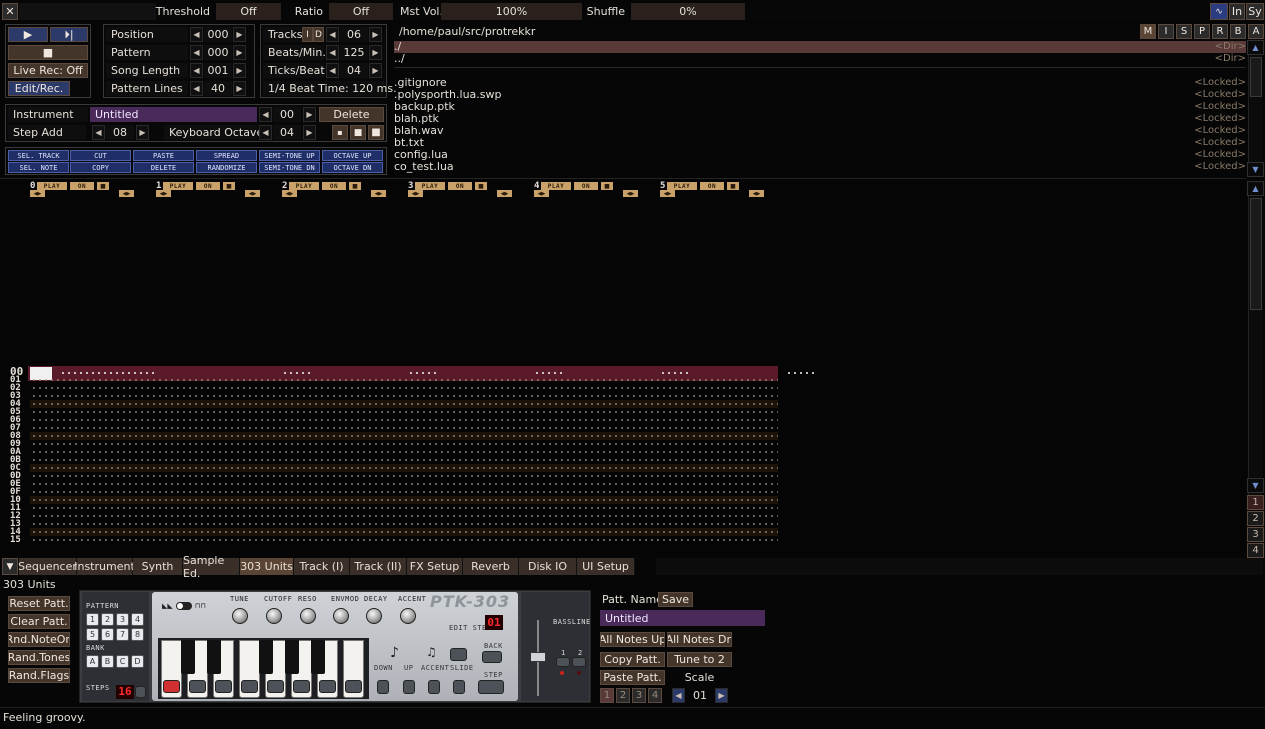 The image size is (1265, 729). I want to click on bank-c-button: C, so click(122, 661).